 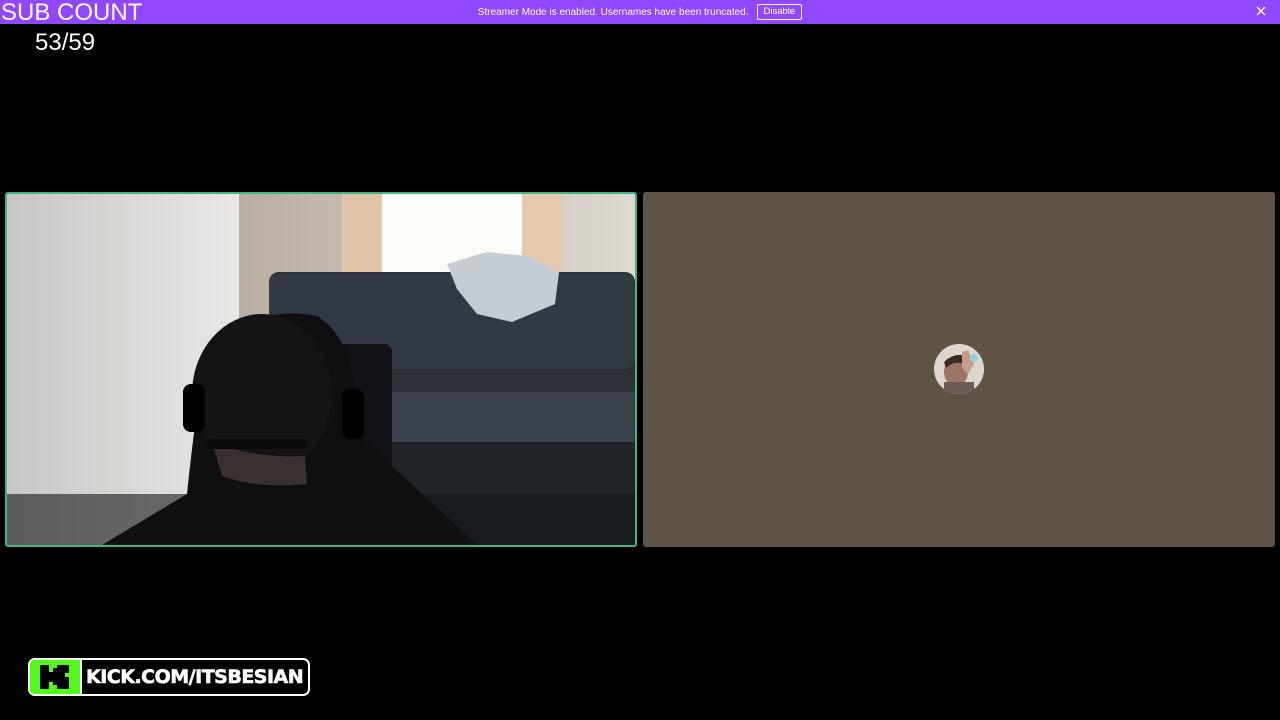 I want to click on kick-url-text: KICK.COM/ITSBESIAN, so click(x=195, y=677).